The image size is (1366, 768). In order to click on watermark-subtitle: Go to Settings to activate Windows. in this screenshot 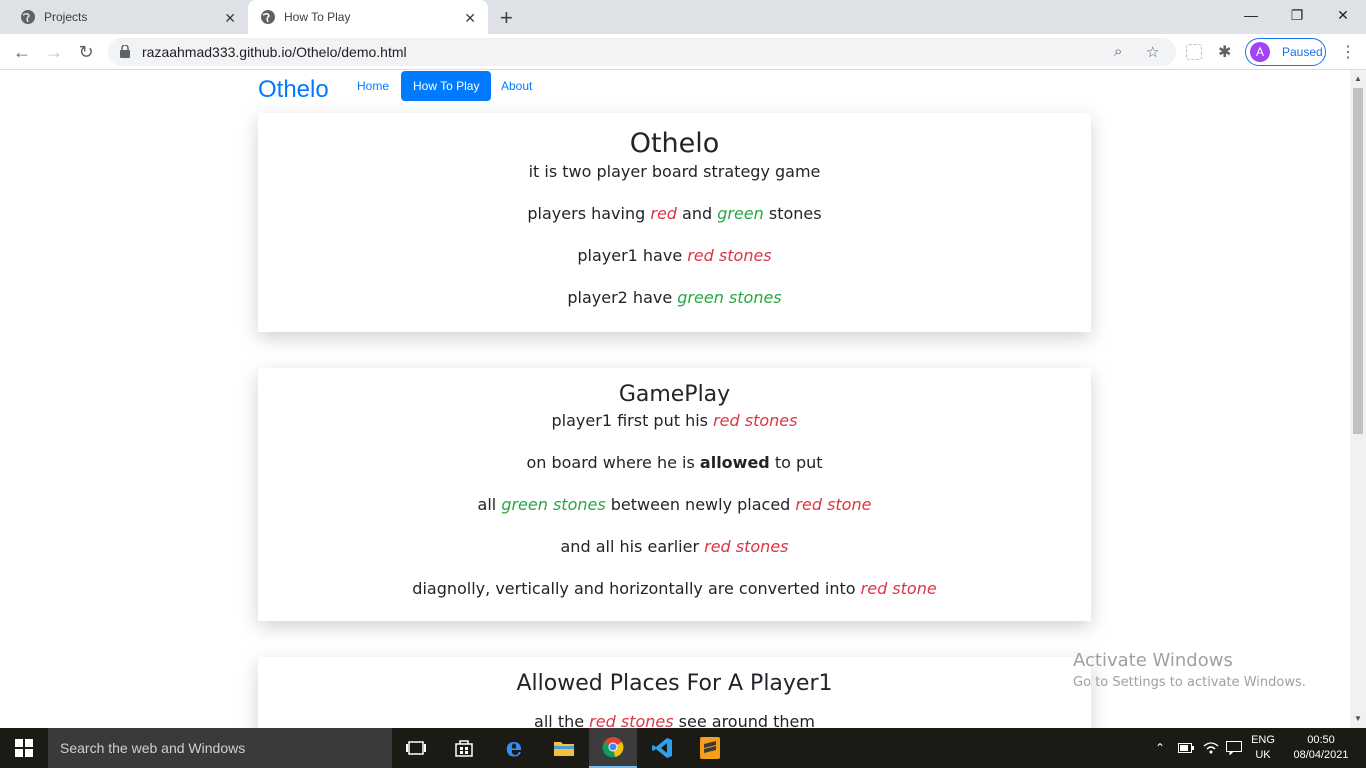, I will do `click(1189, 682)`.